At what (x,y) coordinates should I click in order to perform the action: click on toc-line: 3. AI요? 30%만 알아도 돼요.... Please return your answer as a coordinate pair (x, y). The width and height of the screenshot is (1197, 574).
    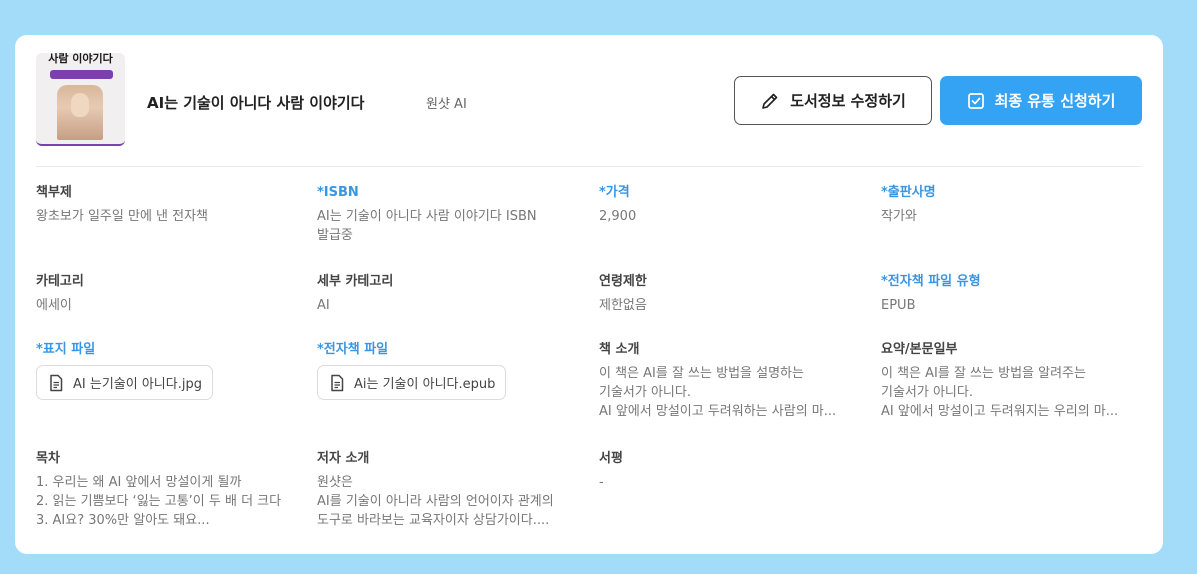
    Looking at the image, I should click on (123, 520).